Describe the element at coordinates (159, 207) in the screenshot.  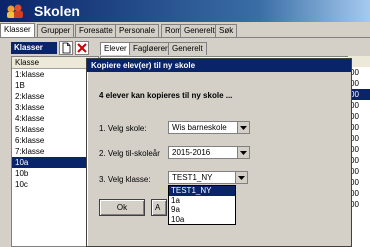
I see `cancel-button: A` at that location.